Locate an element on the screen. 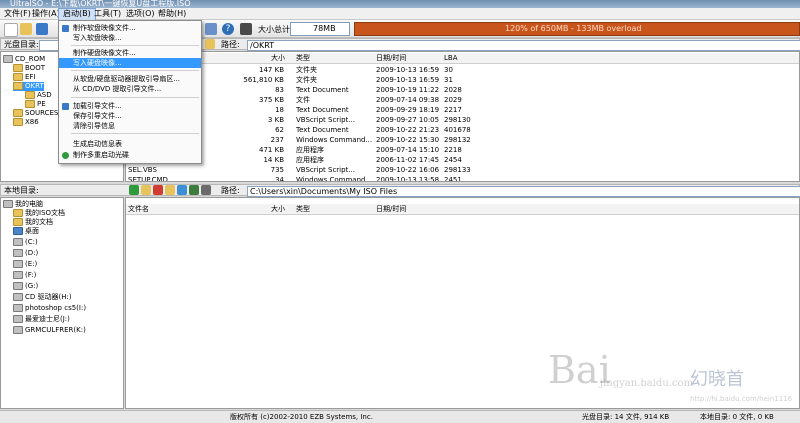 The height and width of the screenshot is (423, 800). view-icon is located at coordinates (206, 190).